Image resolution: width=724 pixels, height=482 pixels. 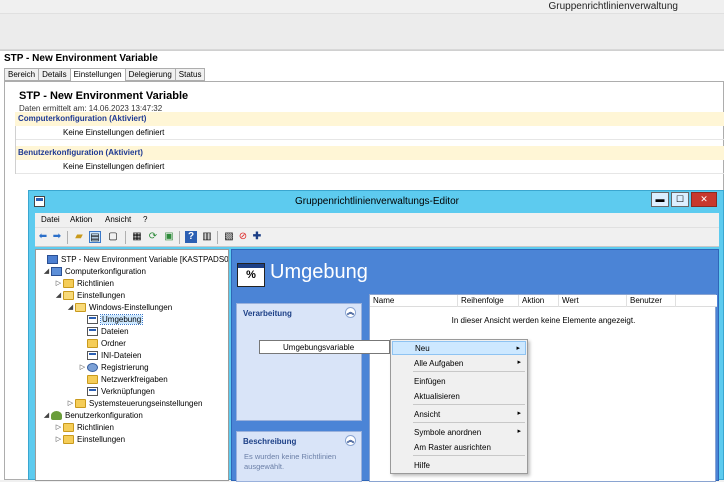 What do you see at coordinates (533, 301) in the screenshot?
I see `col-aktion: Aktion` at bounding box center [533, 301].